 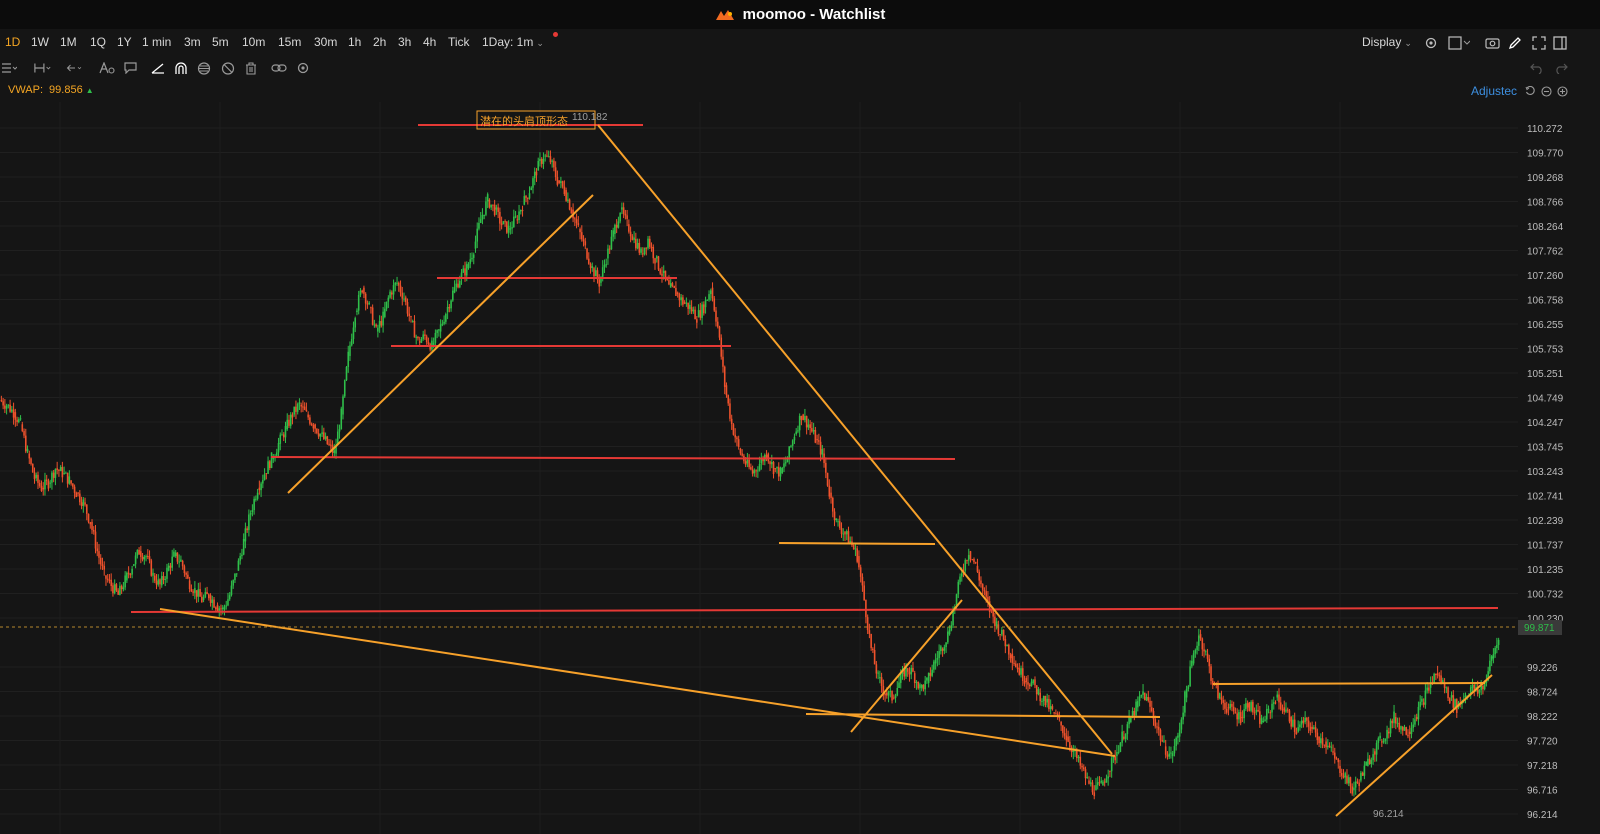 What do you see at coordinates (1545, 472) in the screenshot?
I see `y-tick-label: 103.243` at bounding box center [1545, 472].